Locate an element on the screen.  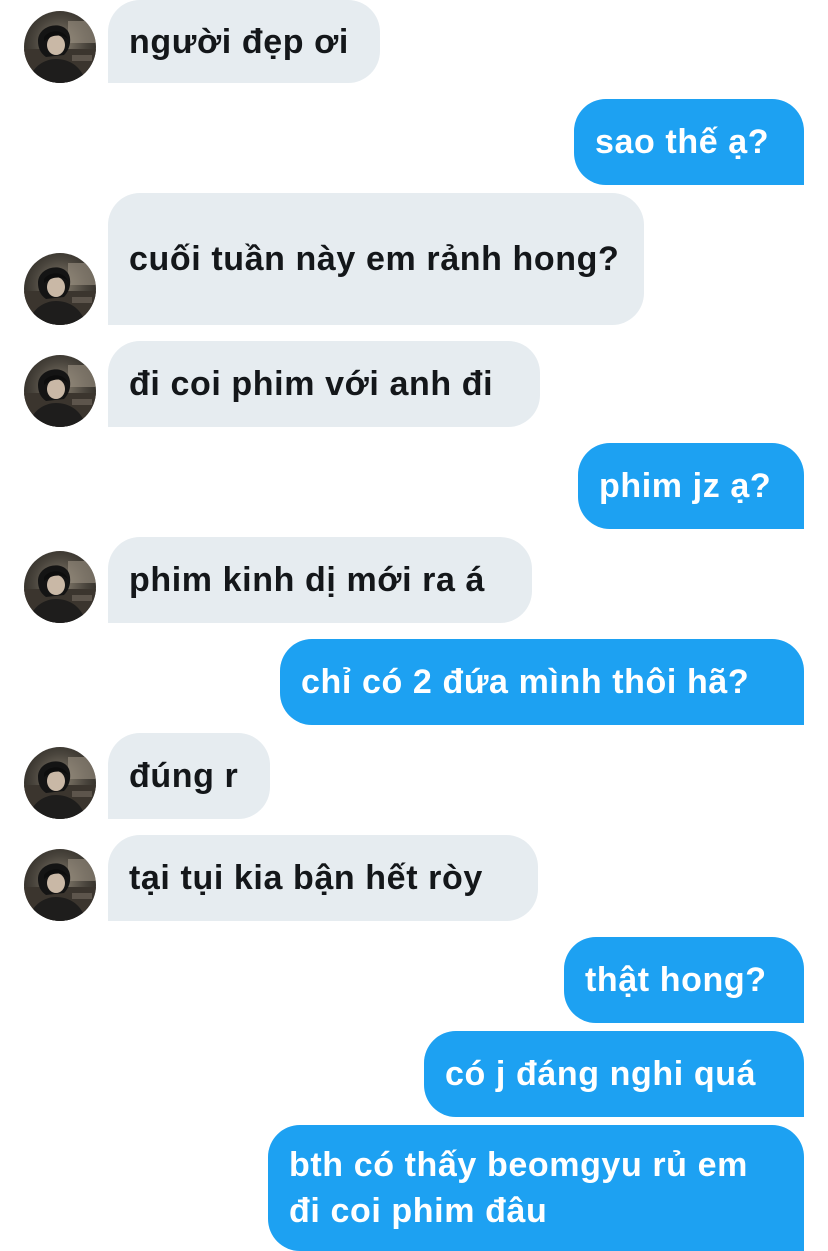
outgoing-message: thật hong? is located at coordinates (684, 980).